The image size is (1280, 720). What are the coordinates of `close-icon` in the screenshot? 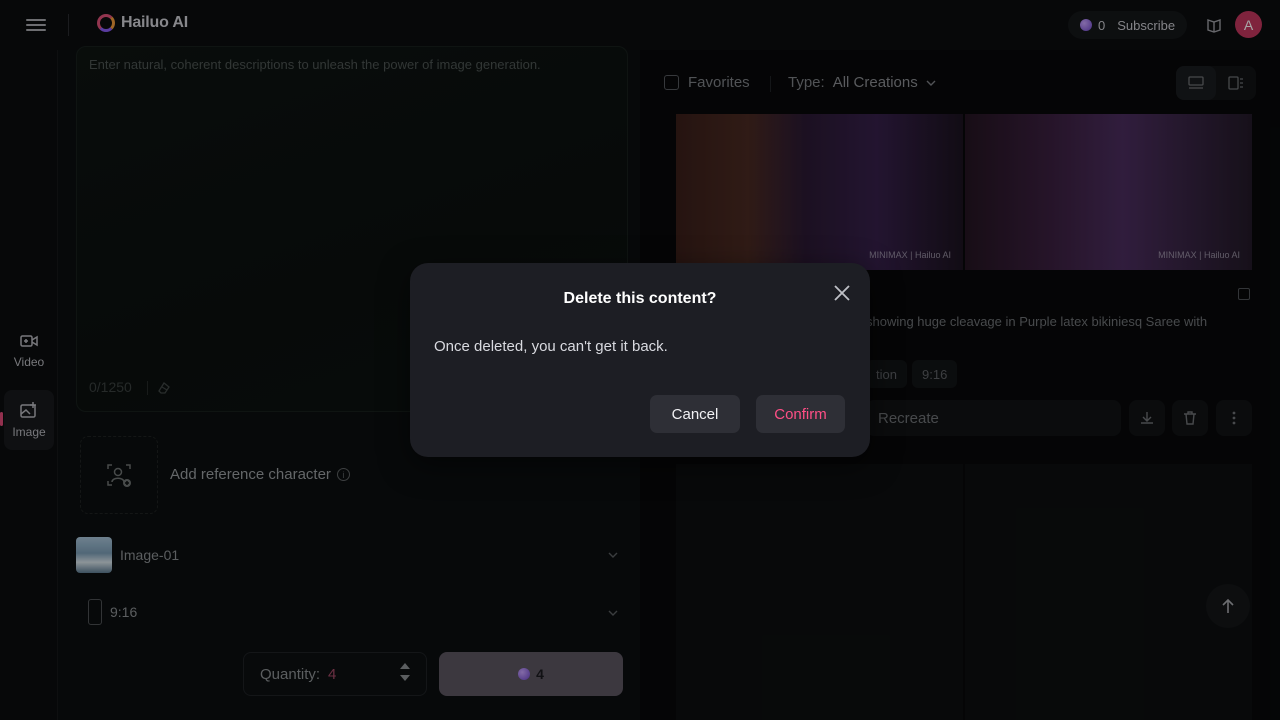 It's located at (842, 293).